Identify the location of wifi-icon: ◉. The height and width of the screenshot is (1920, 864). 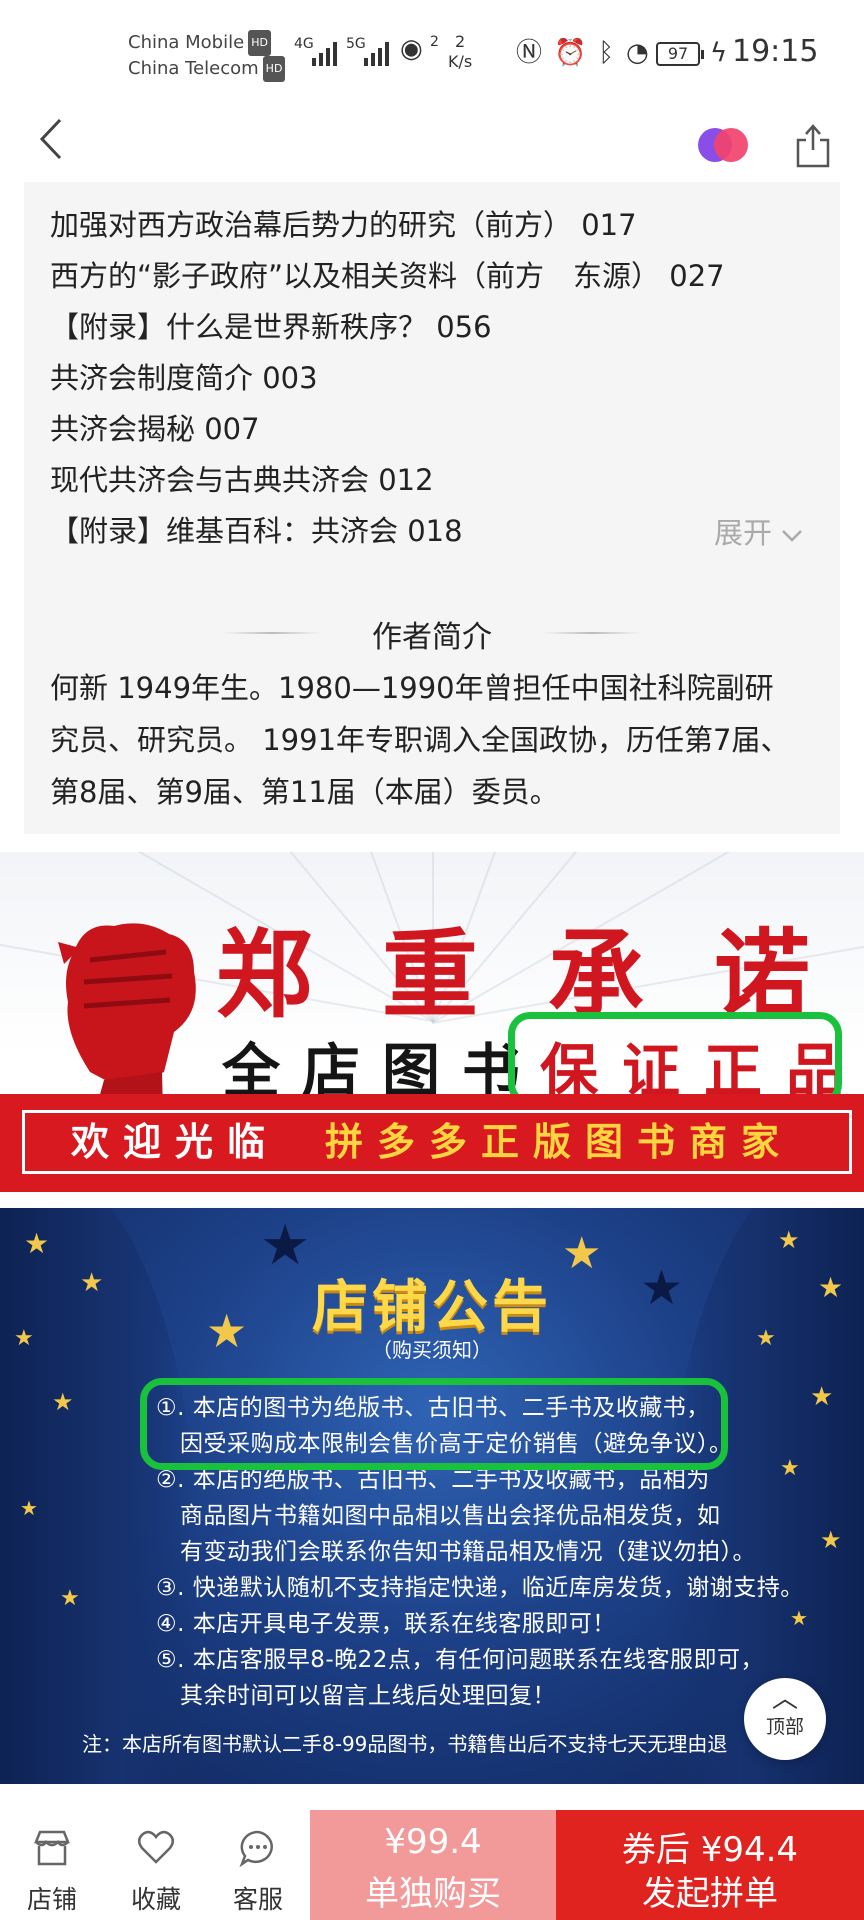
(411, 49).